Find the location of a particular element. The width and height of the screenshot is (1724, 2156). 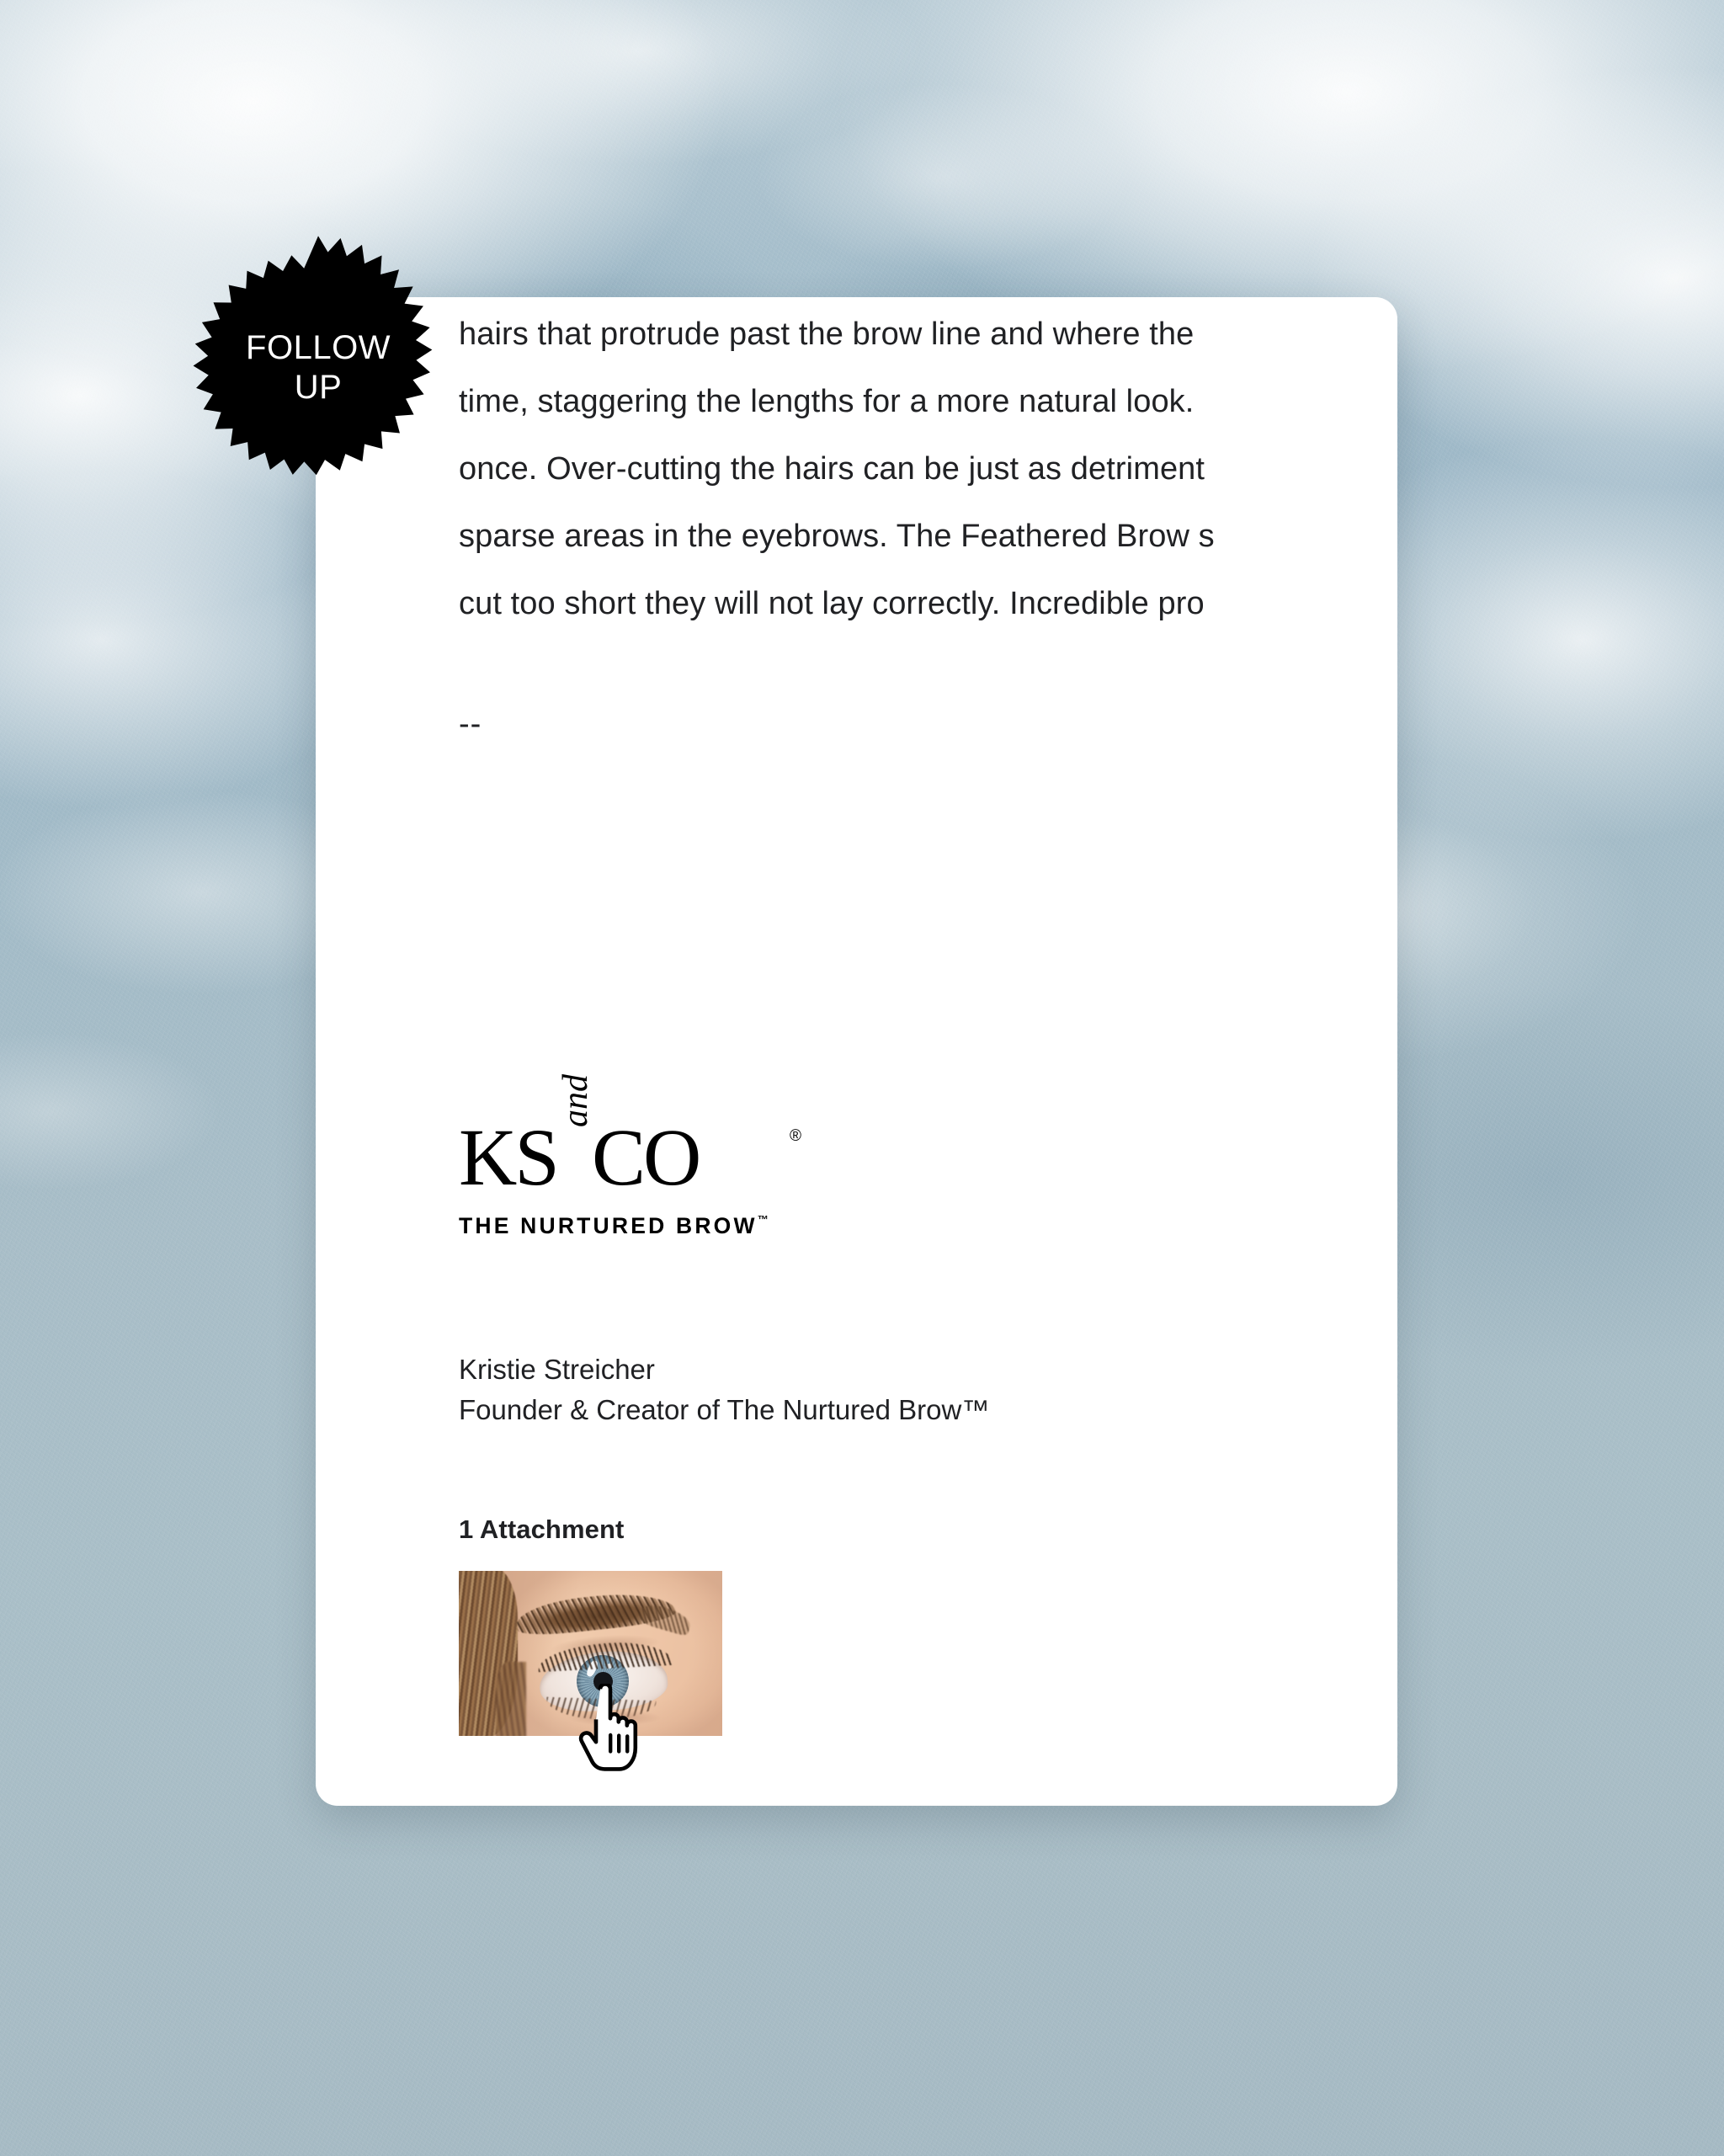

logo-tagline-tm: ™ is located at coordinates (763, 1219).